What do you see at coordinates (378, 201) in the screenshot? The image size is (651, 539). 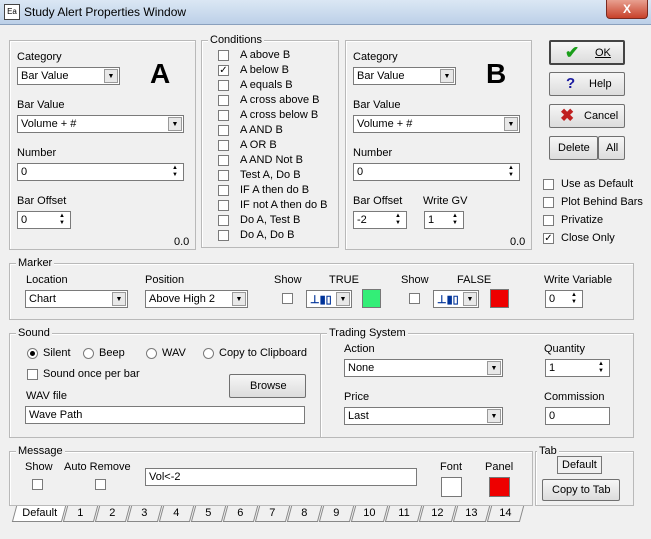 I see `bar-offset-b-label: Bar Offset` at bounding box center [378, 201].